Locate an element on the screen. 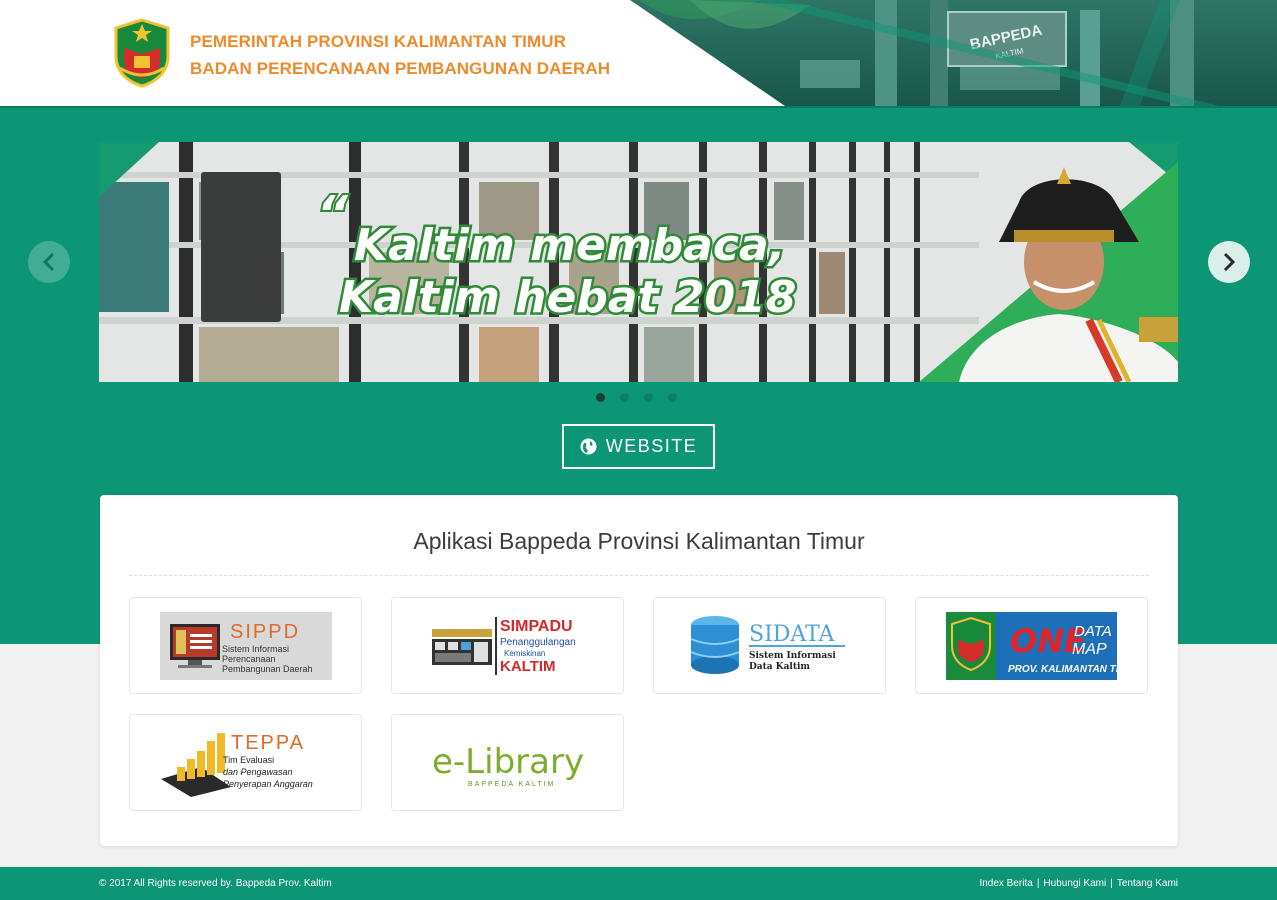 This screenshot has width=1277, height=900. website-button: WEBSITE is located at coordinates (638, 446).